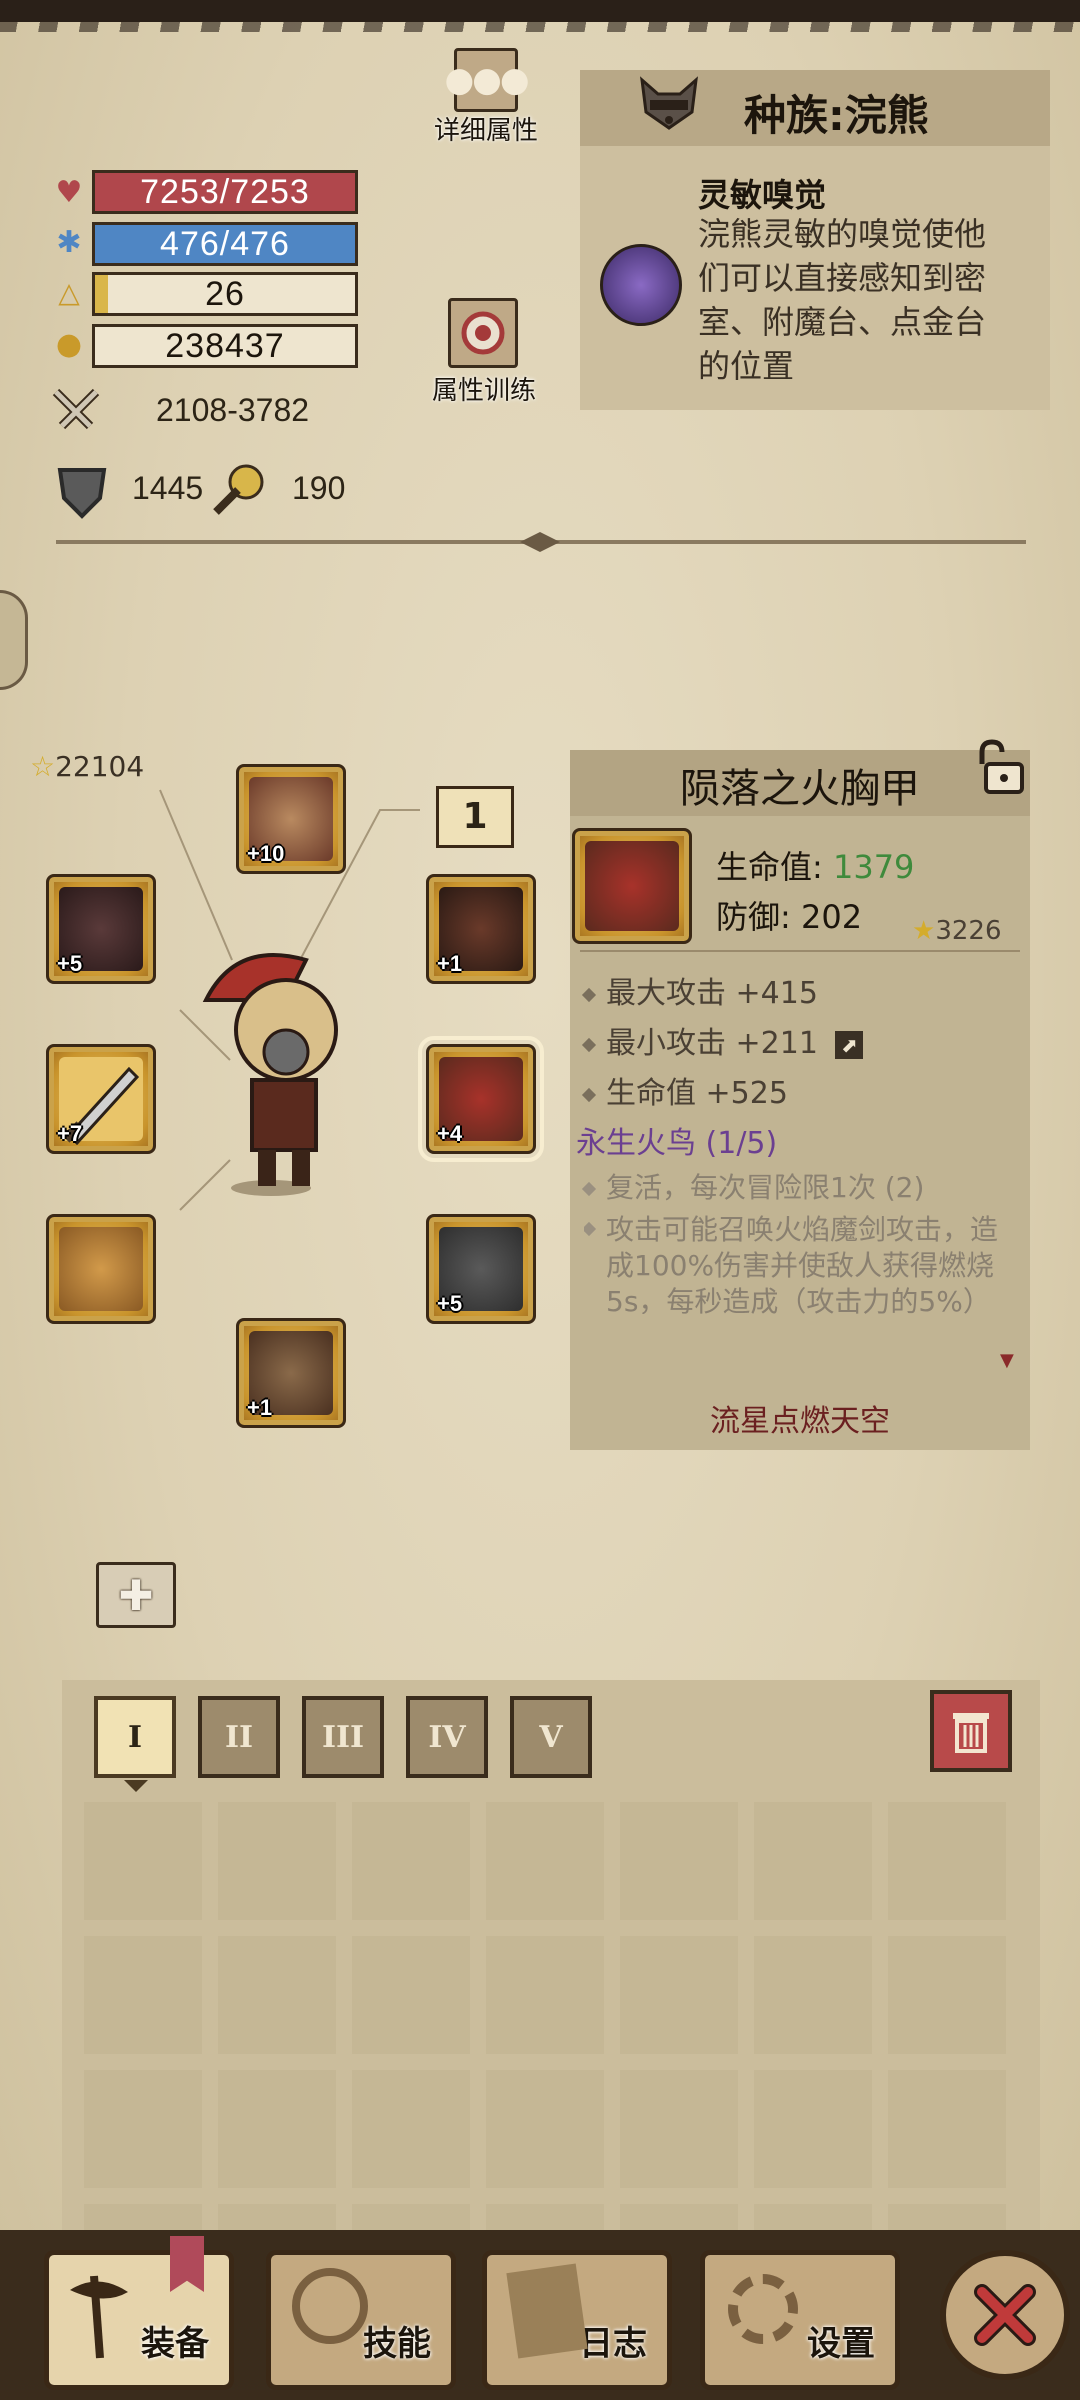 Image resolution: width=1080 pixels, height=2400 pixels. I want to click on ability-description: 浣熊灵敏的嗅觉使他们可以直接感知到密室、附魔台、点金台的位置, so click(842, 300).